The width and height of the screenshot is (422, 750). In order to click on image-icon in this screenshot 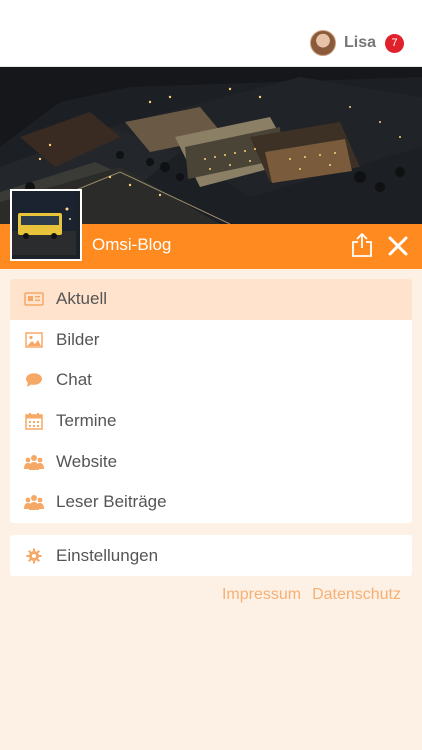, I will do `click(34, 340)`.